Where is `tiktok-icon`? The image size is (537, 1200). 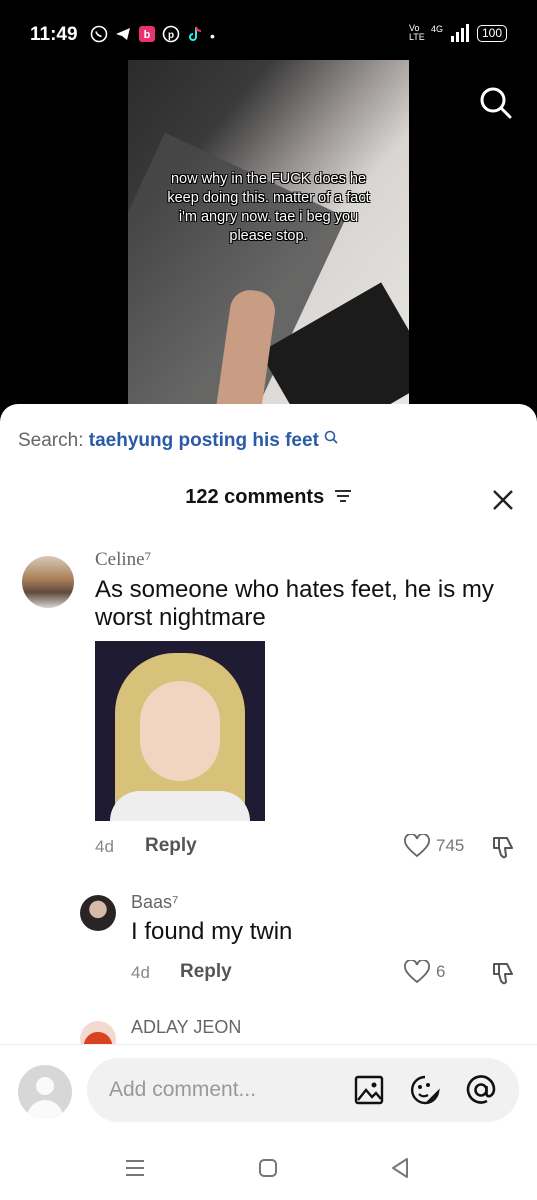
tiktok-icon is located at coordinates (195, 36).